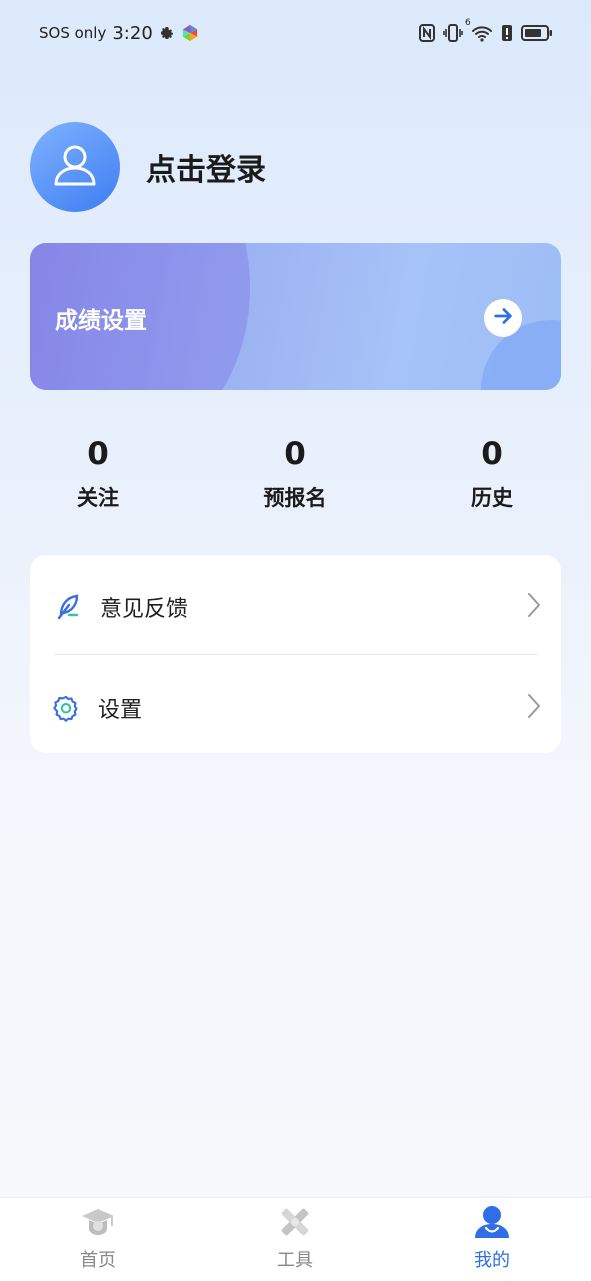 The height and width of the screenshot is (1281, 591). Describe the element at coordinates (295, 708) in the screenshot. I see `menu-item-settings: 设置` at that location.